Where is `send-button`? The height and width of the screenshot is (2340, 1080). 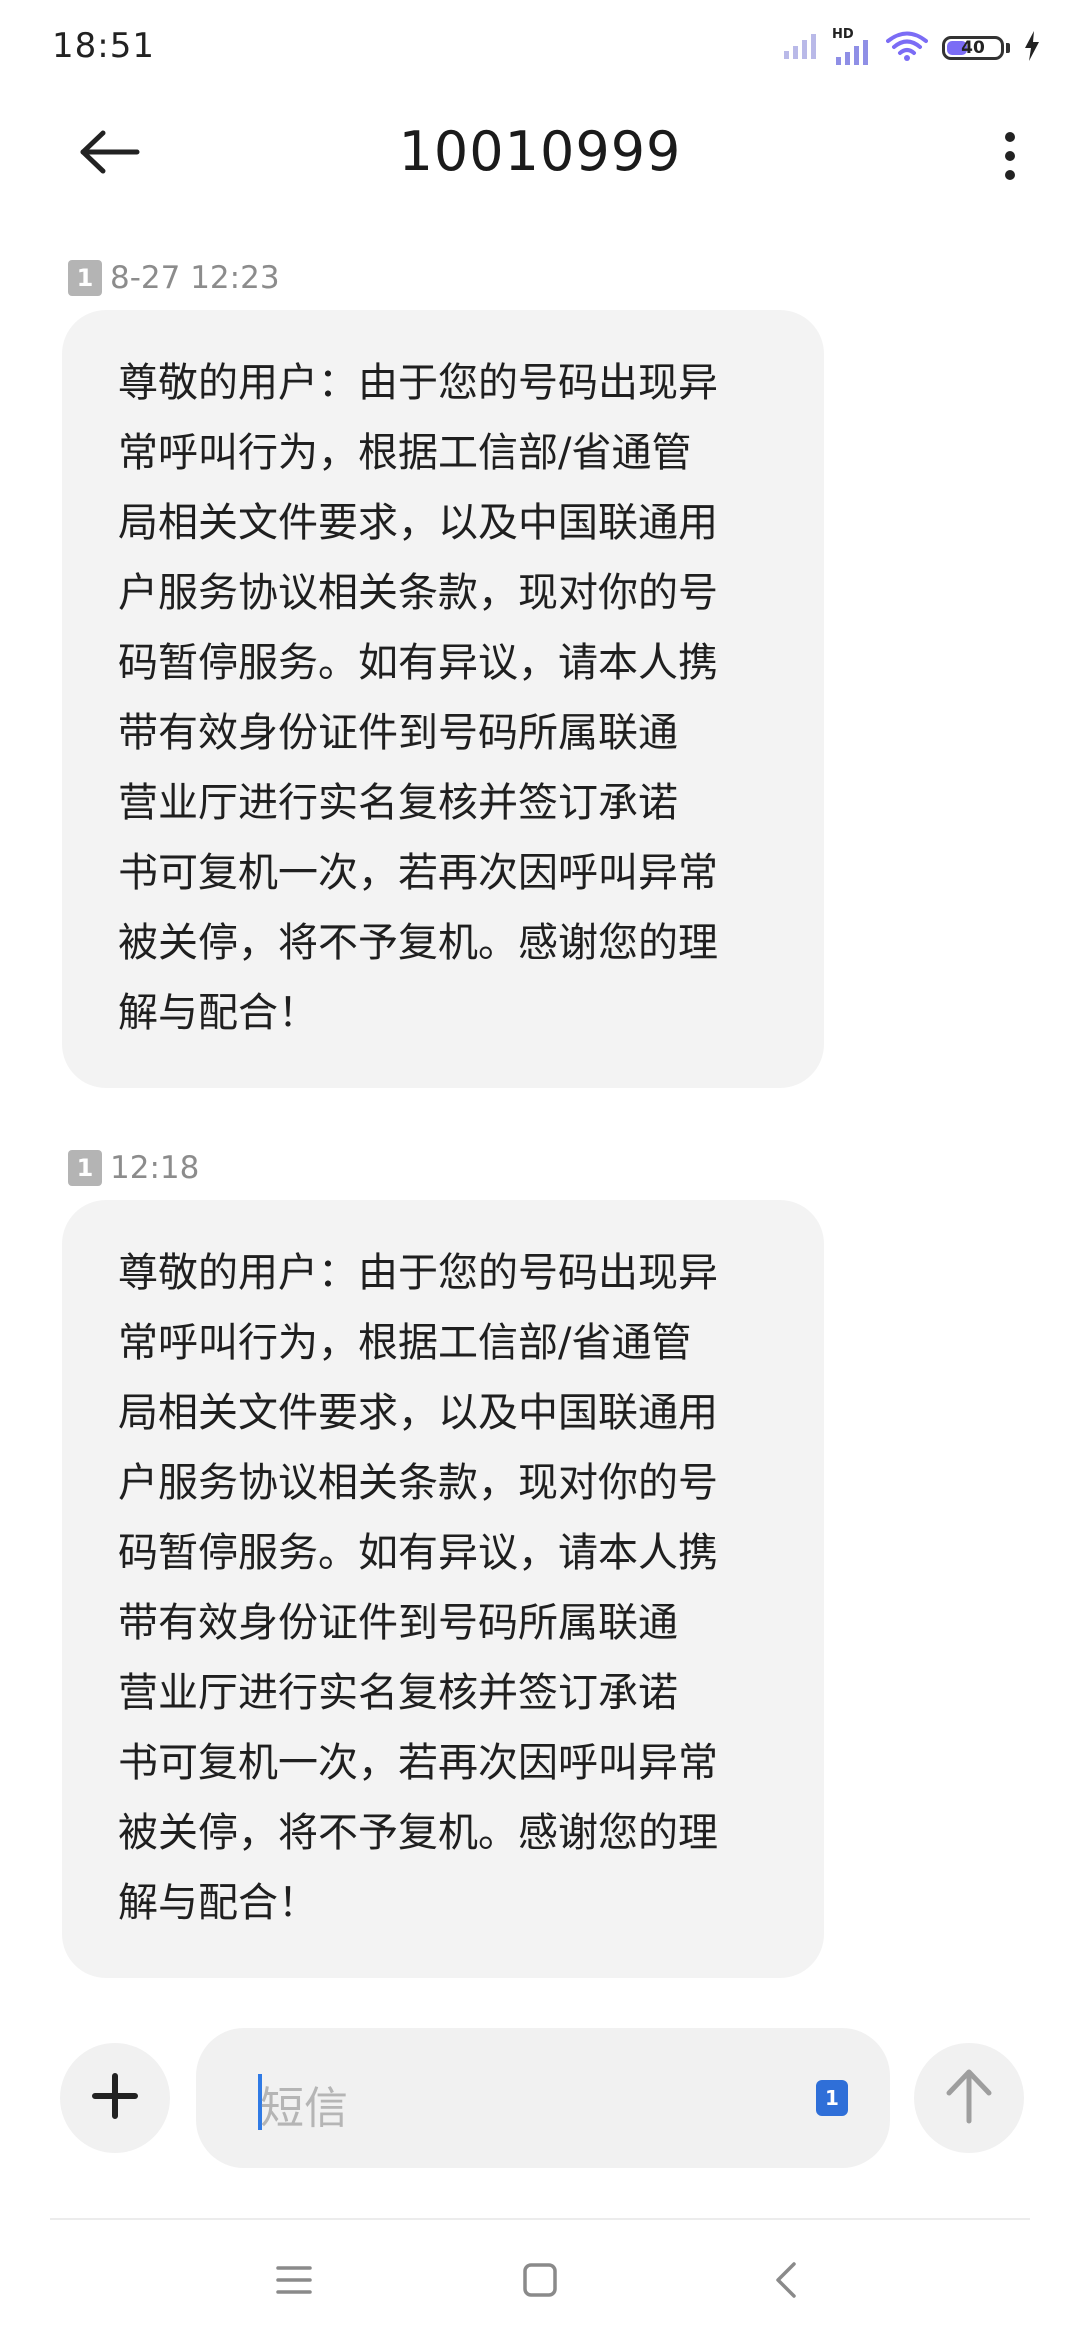
send-button is located at coordinates (969, 2098).